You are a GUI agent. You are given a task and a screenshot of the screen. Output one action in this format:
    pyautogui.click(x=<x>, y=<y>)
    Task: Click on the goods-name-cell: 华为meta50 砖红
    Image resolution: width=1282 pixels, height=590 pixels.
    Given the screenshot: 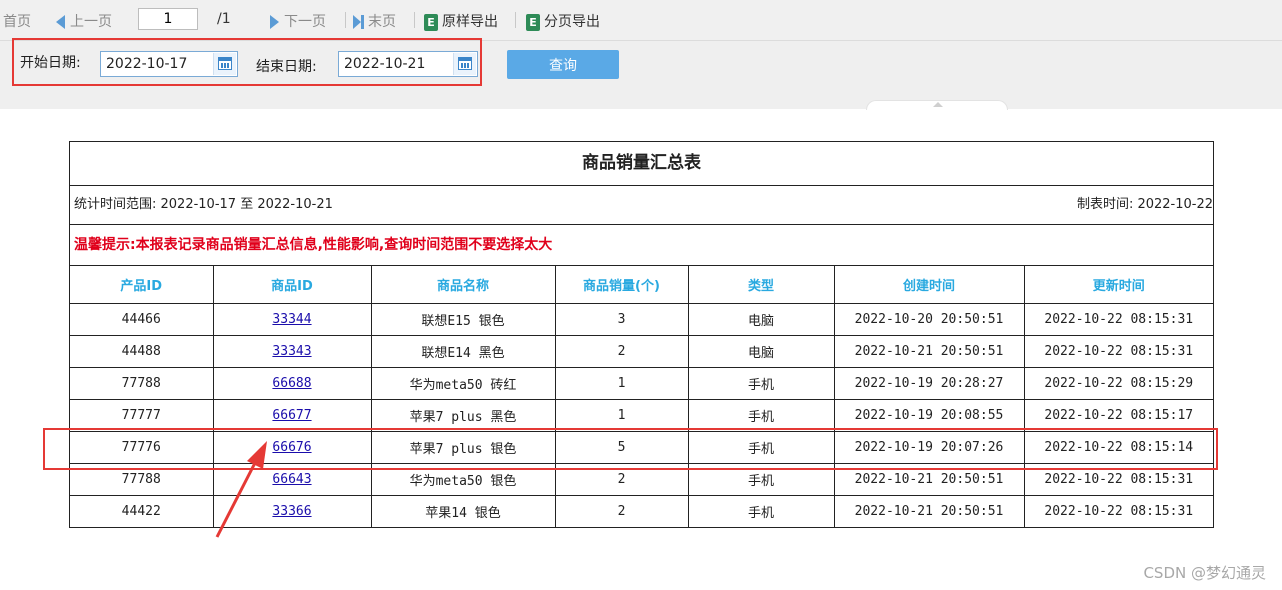 What is the action you would take?
    pyautogui.click(x=463, y=383)
    